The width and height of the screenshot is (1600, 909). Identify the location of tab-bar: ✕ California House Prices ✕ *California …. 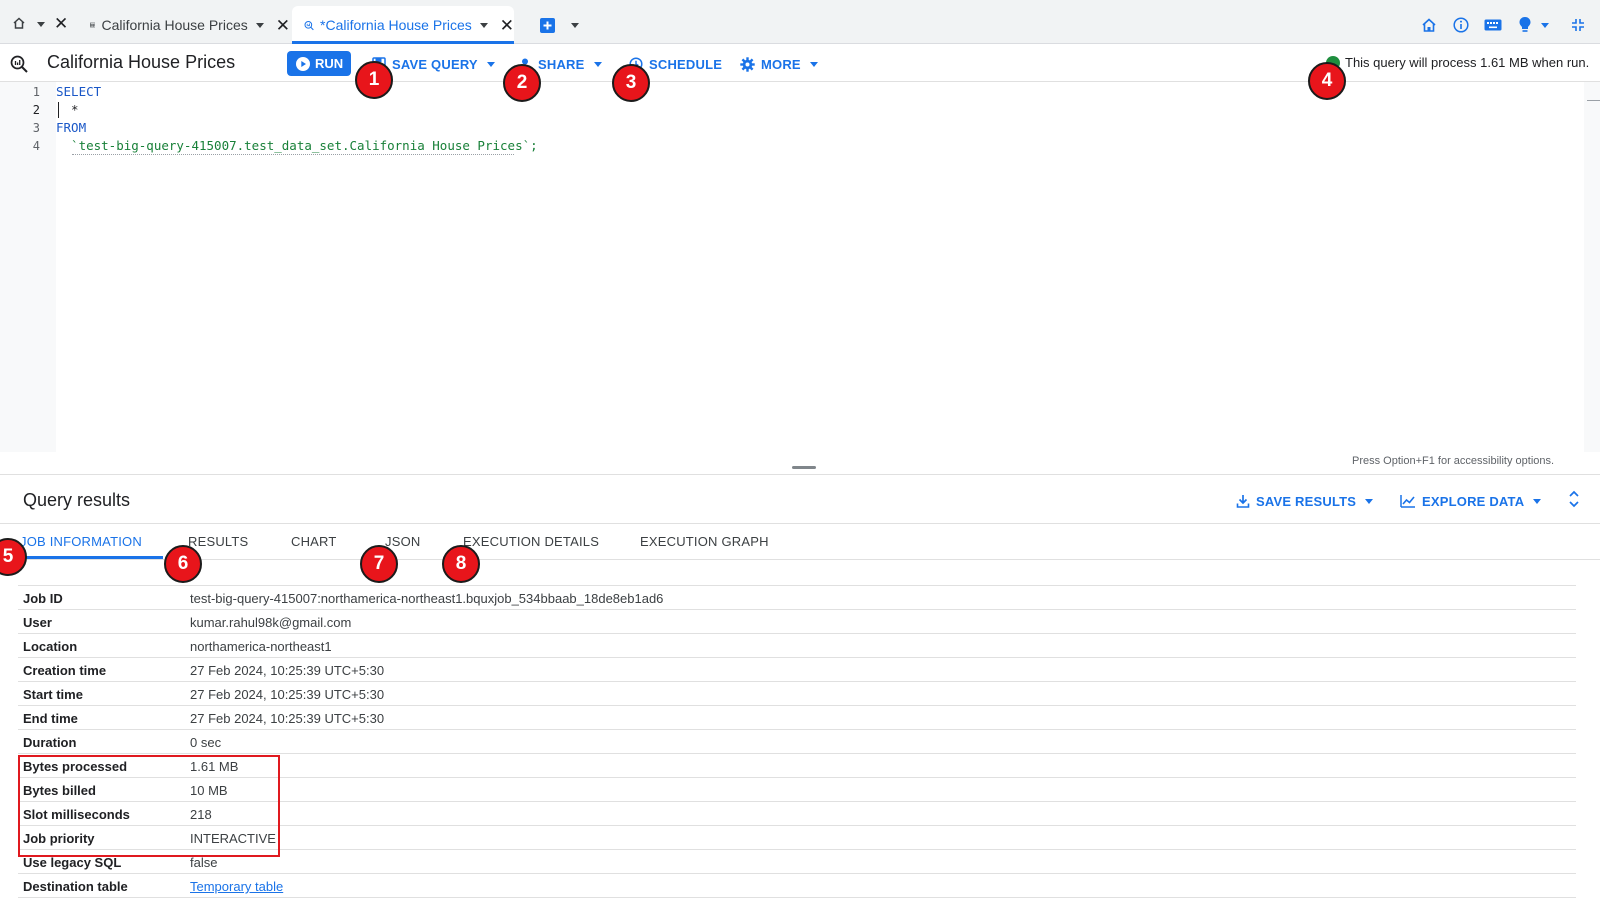
(800, 22).